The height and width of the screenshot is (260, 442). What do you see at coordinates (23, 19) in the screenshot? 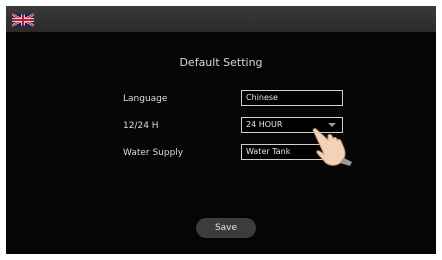
I see `uk-flag-icon` at bounding box center [23, 19].